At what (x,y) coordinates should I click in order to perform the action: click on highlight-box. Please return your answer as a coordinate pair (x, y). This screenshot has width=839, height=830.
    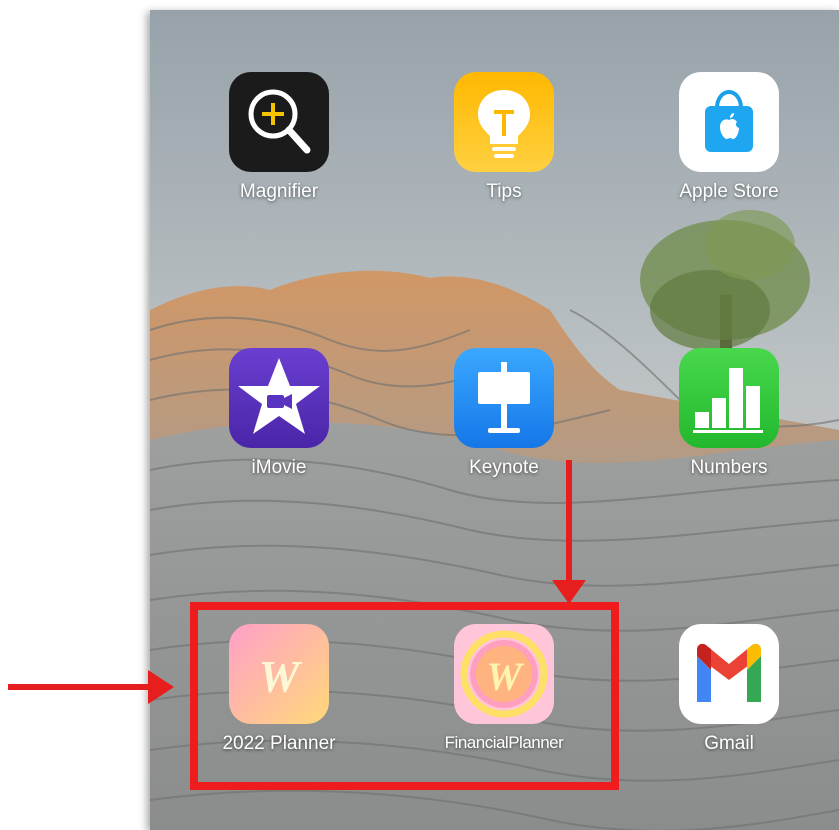
    Looking at the image, I should click on (404, 696).